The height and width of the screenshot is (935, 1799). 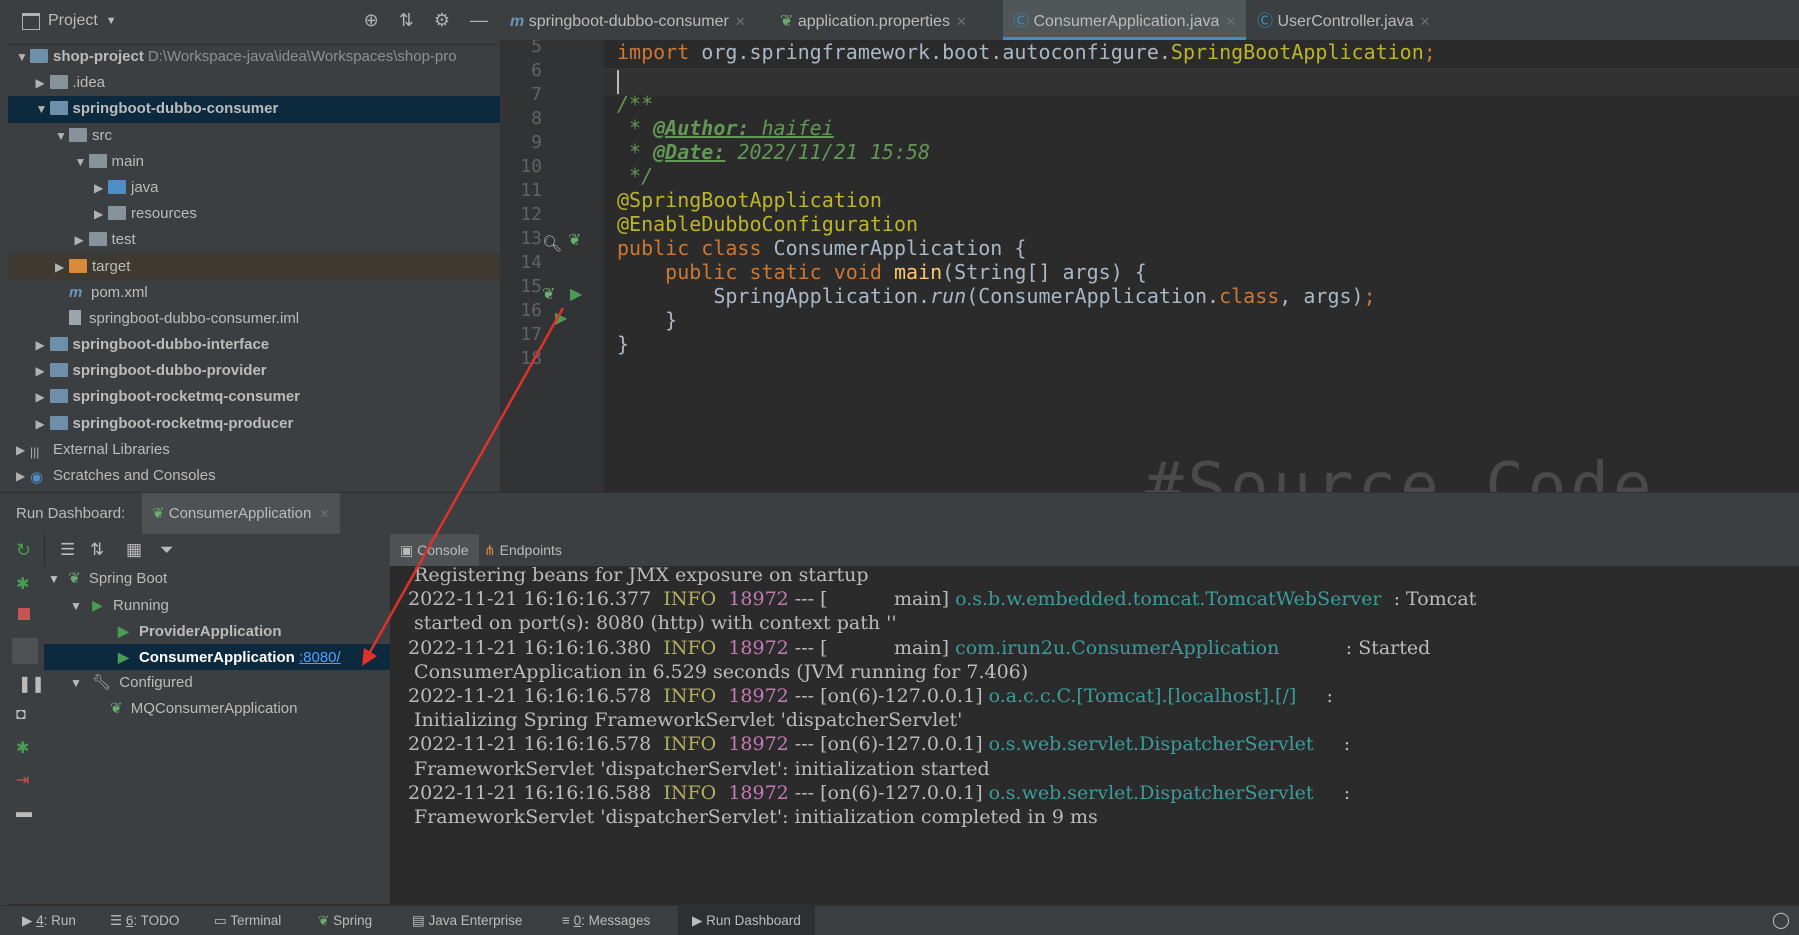 What do you see at coordinates (254, 424) in the screenshot?
I see `tree-item-springboot-rocketmq-producer: ▶ springboot-rocketmq-producer` at bounding box center [254, 424].